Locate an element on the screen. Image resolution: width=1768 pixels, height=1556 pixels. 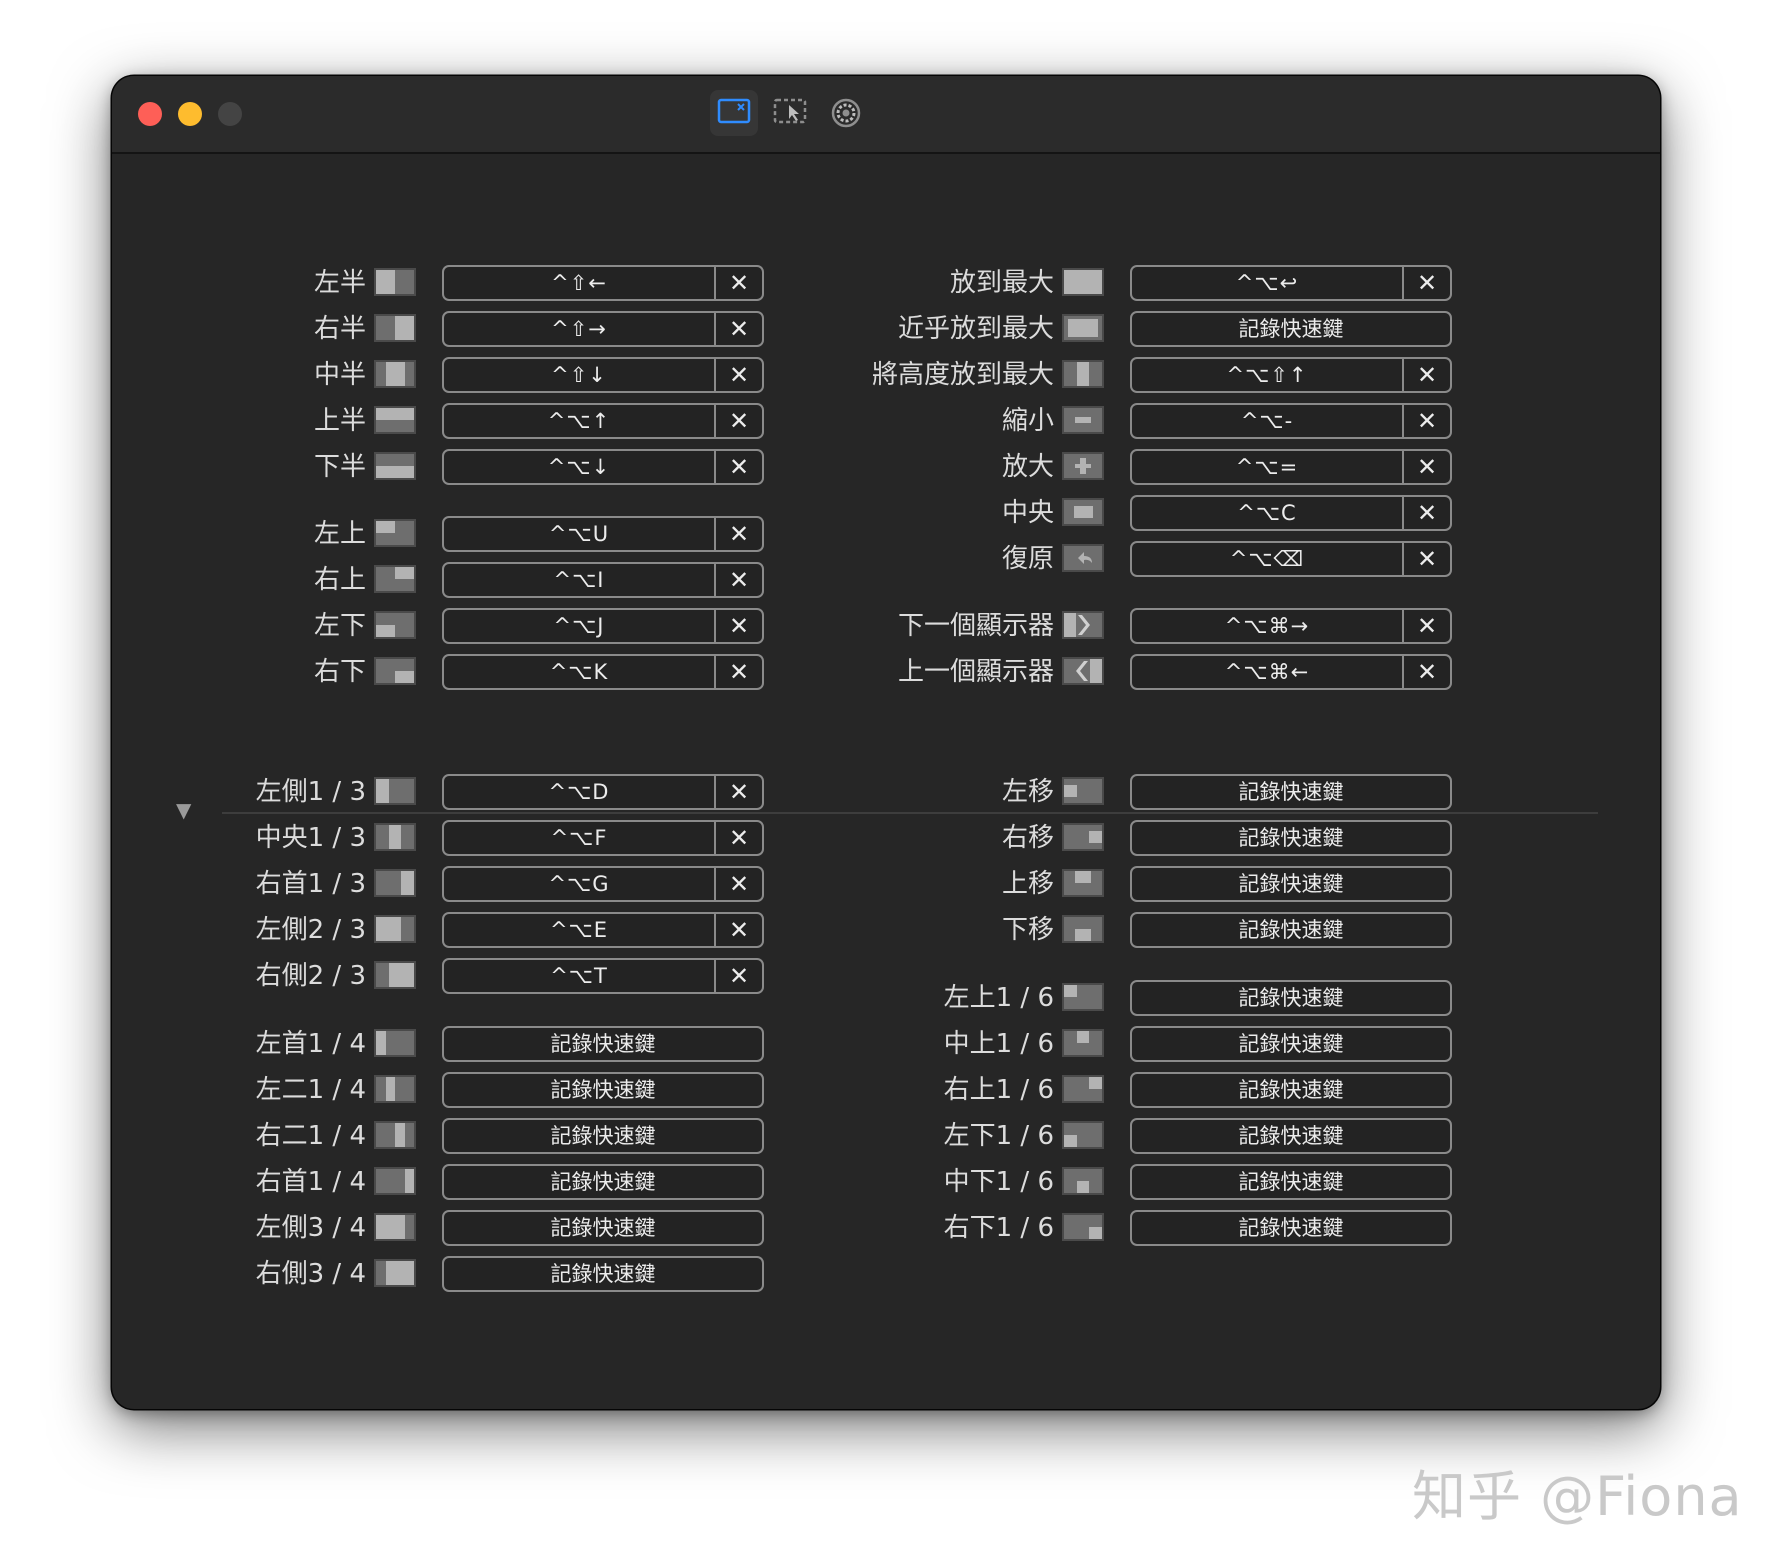
shortcut-keys: ^⌥= is located at coordinates (1268, 467).